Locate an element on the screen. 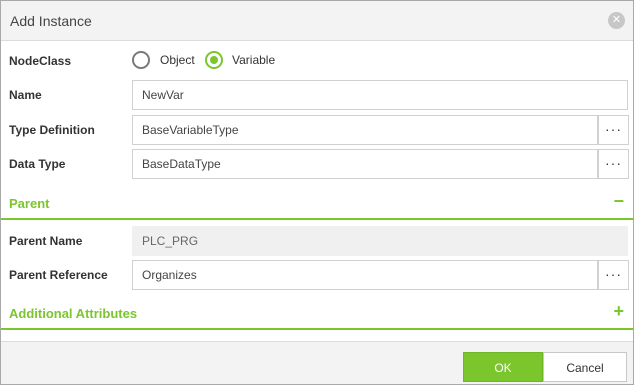 Image resolution: width=634 pixels, height=385 pixels. cancel-button: Cancel is located at coordinates (585, 367).